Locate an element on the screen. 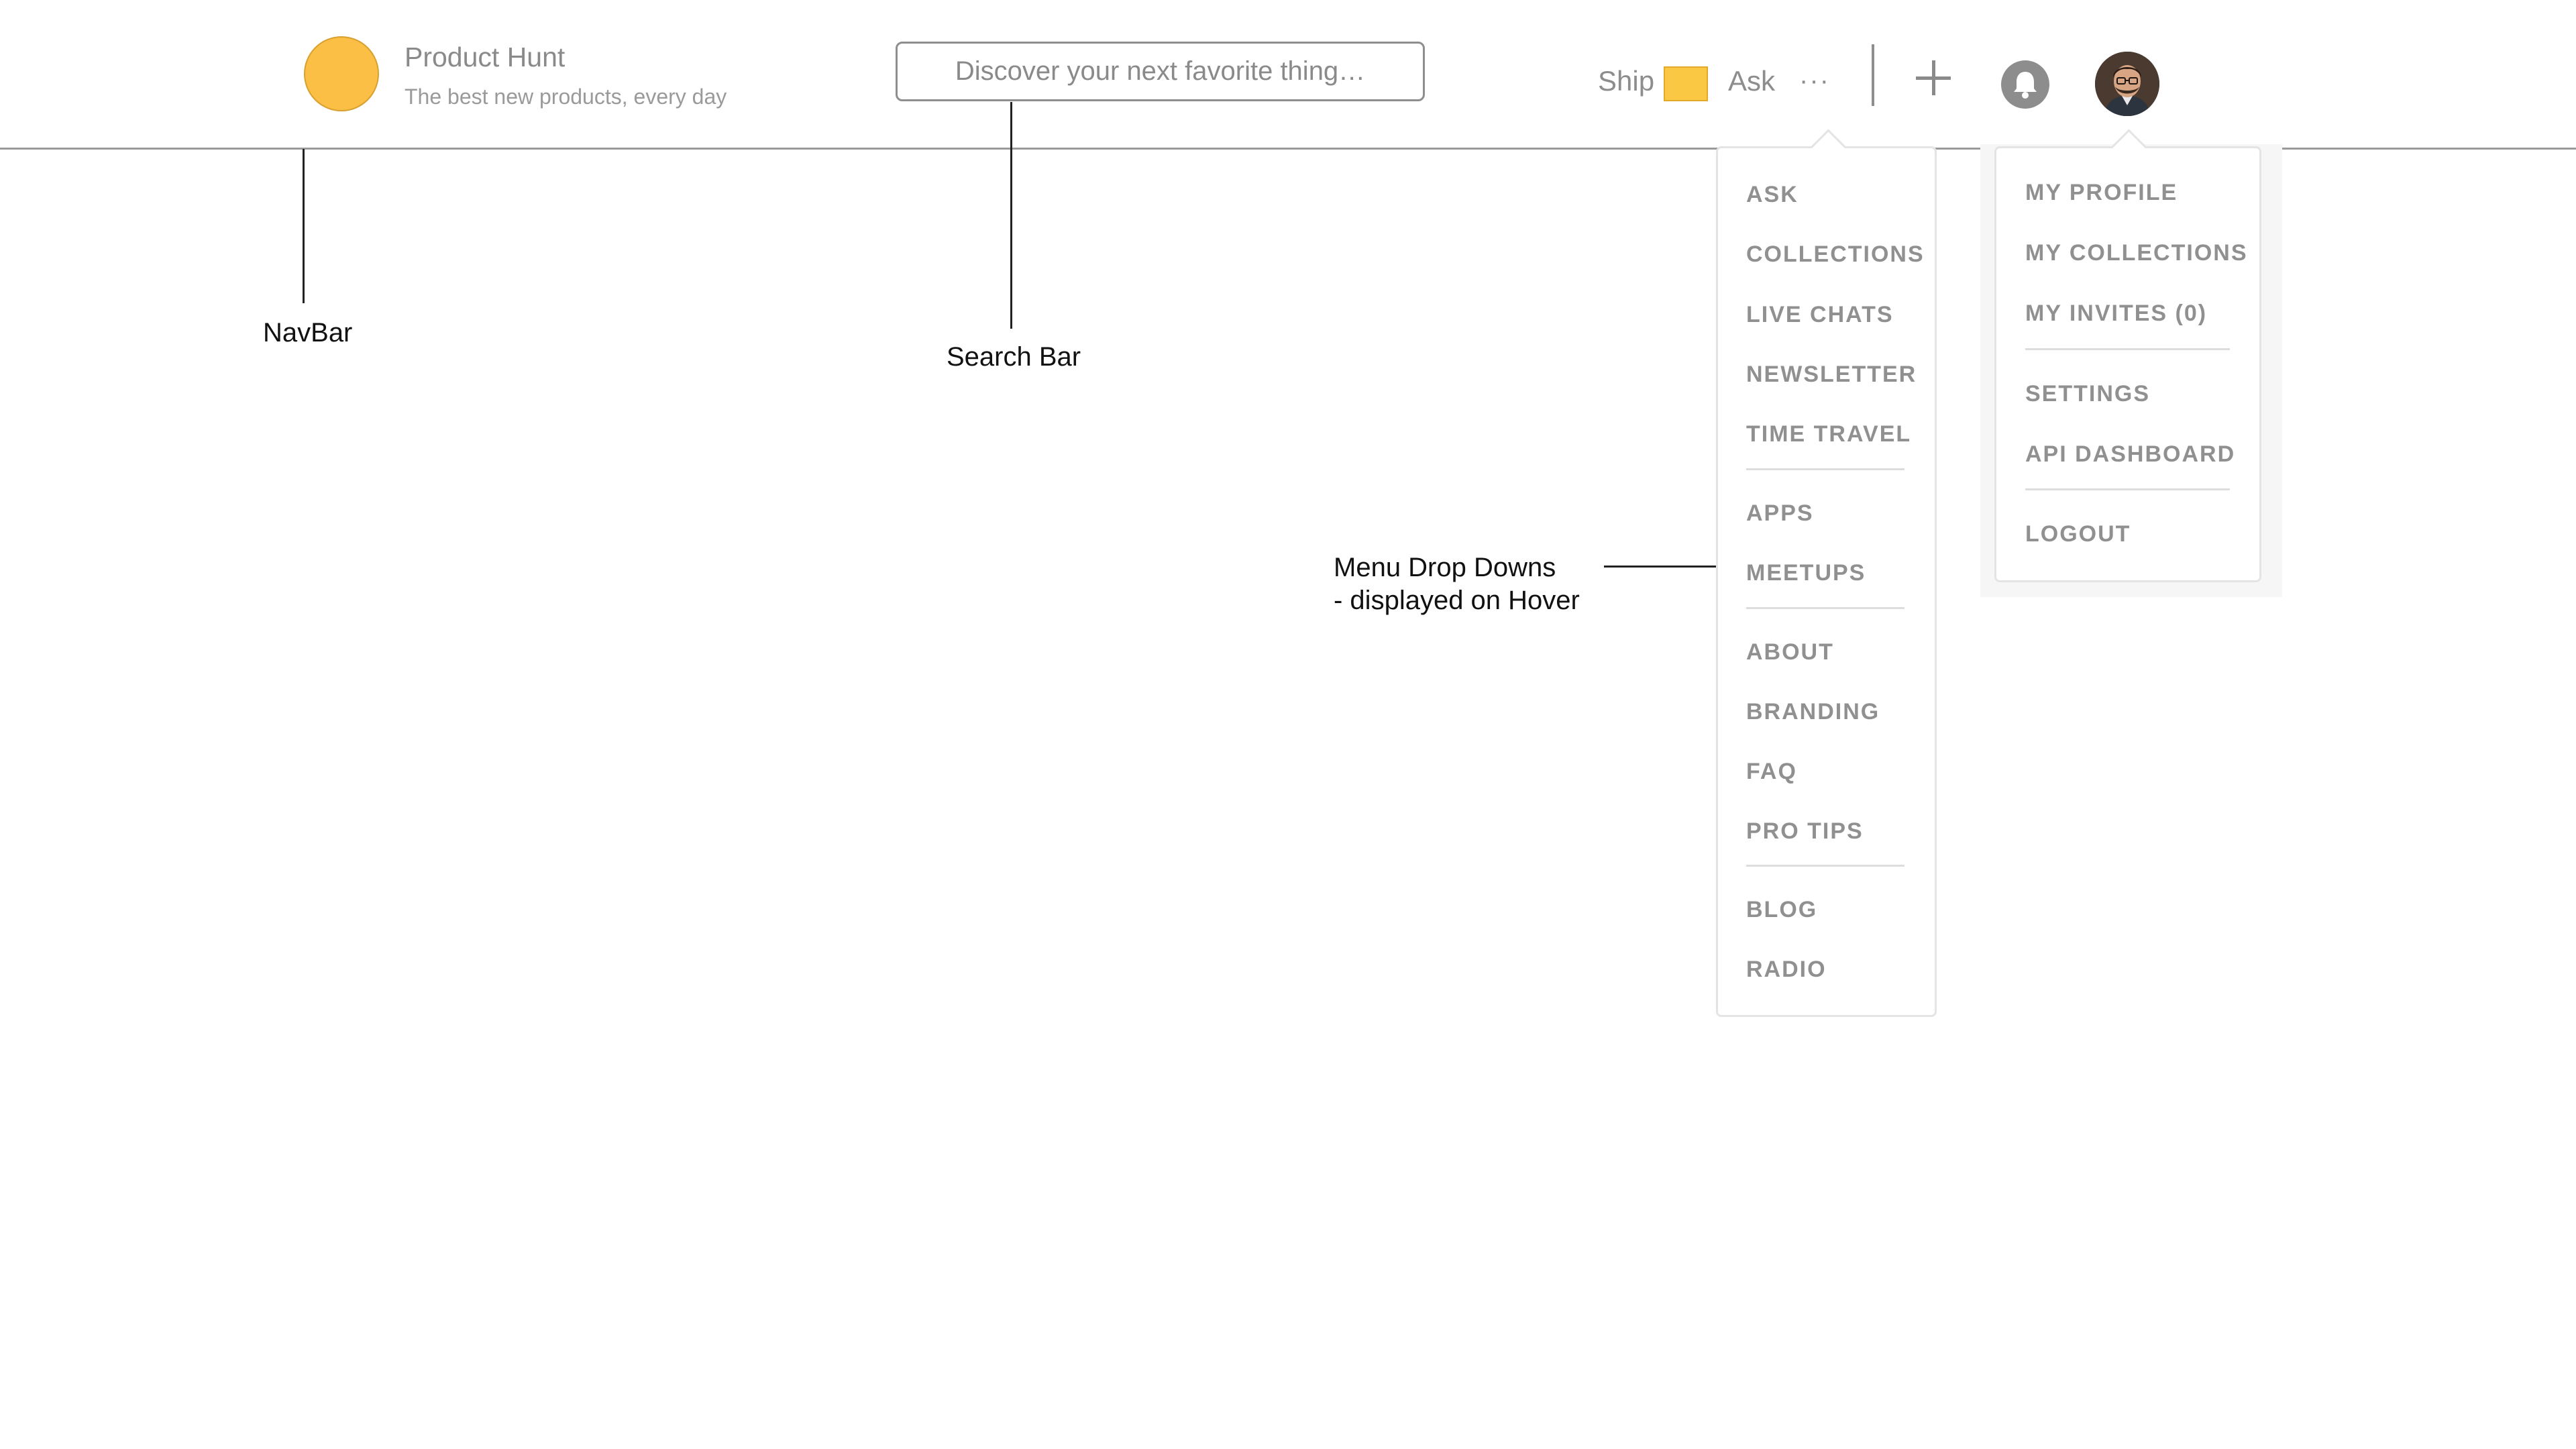  menu-item-logout: LOGOUT is located at coordinates (2078, 534).